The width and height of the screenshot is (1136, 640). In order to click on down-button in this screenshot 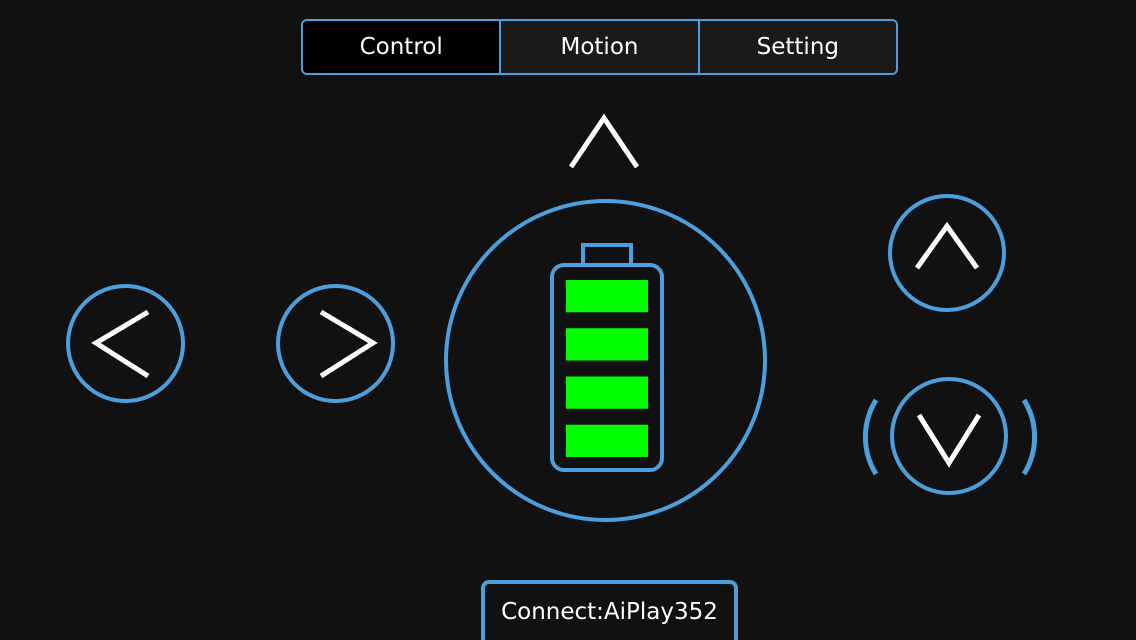, I will do `click(949, 436)`.